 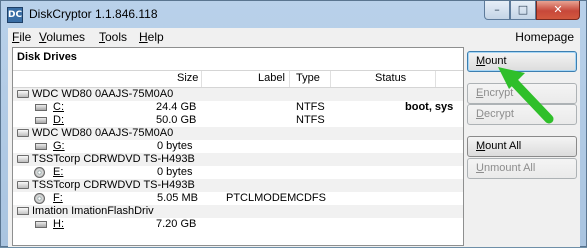 I want to click on green-arrow-icon, so click(x=526, y=95).